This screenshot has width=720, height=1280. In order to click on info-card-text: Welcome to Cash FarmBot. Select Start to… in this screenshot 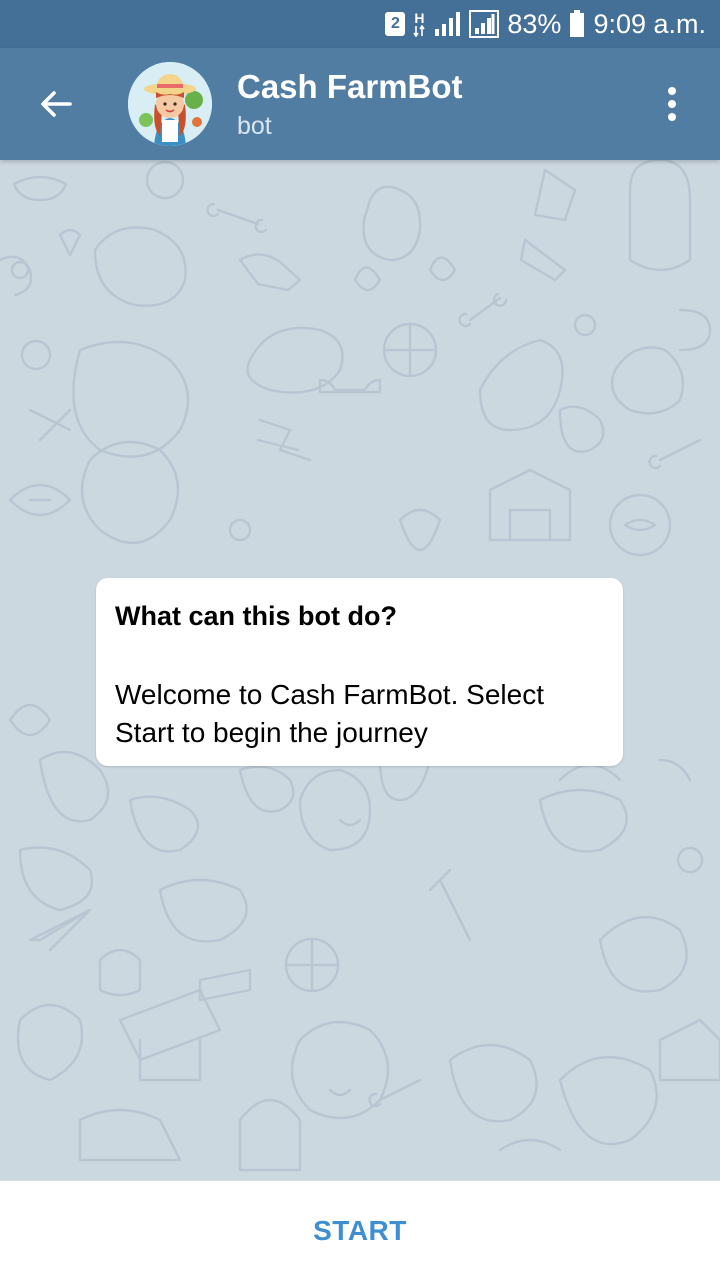, I will do `click(329, 713)`.